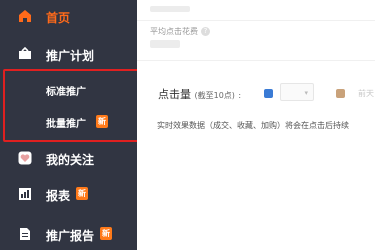 This screenshot has height=250, width=375. I want to click on compare-period-label: 前天, so click(366, 93).